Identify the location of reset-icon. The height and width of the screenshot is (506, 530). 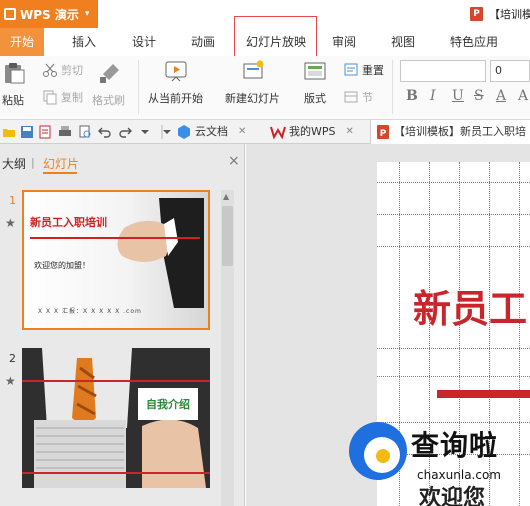
(351, 69).